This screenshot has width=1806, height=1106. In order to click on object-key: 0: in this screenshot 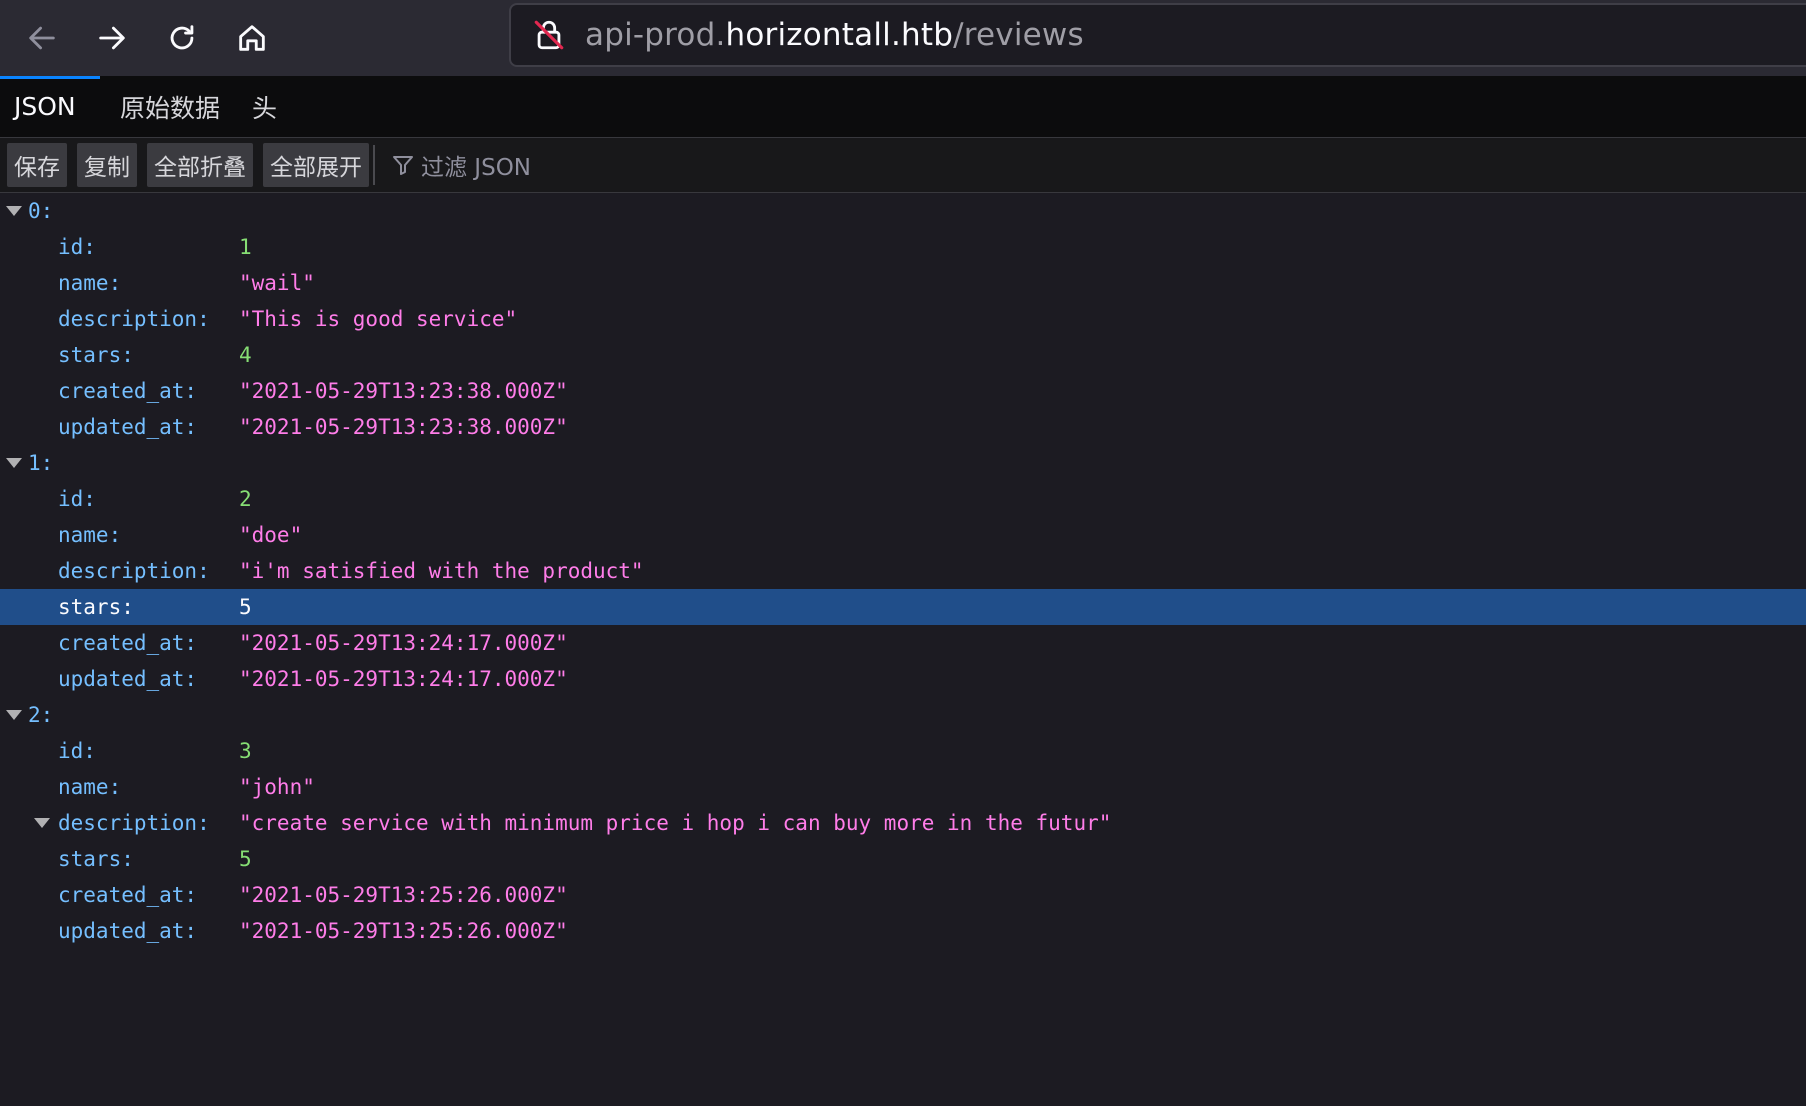, I will do `click(41, 211)`.